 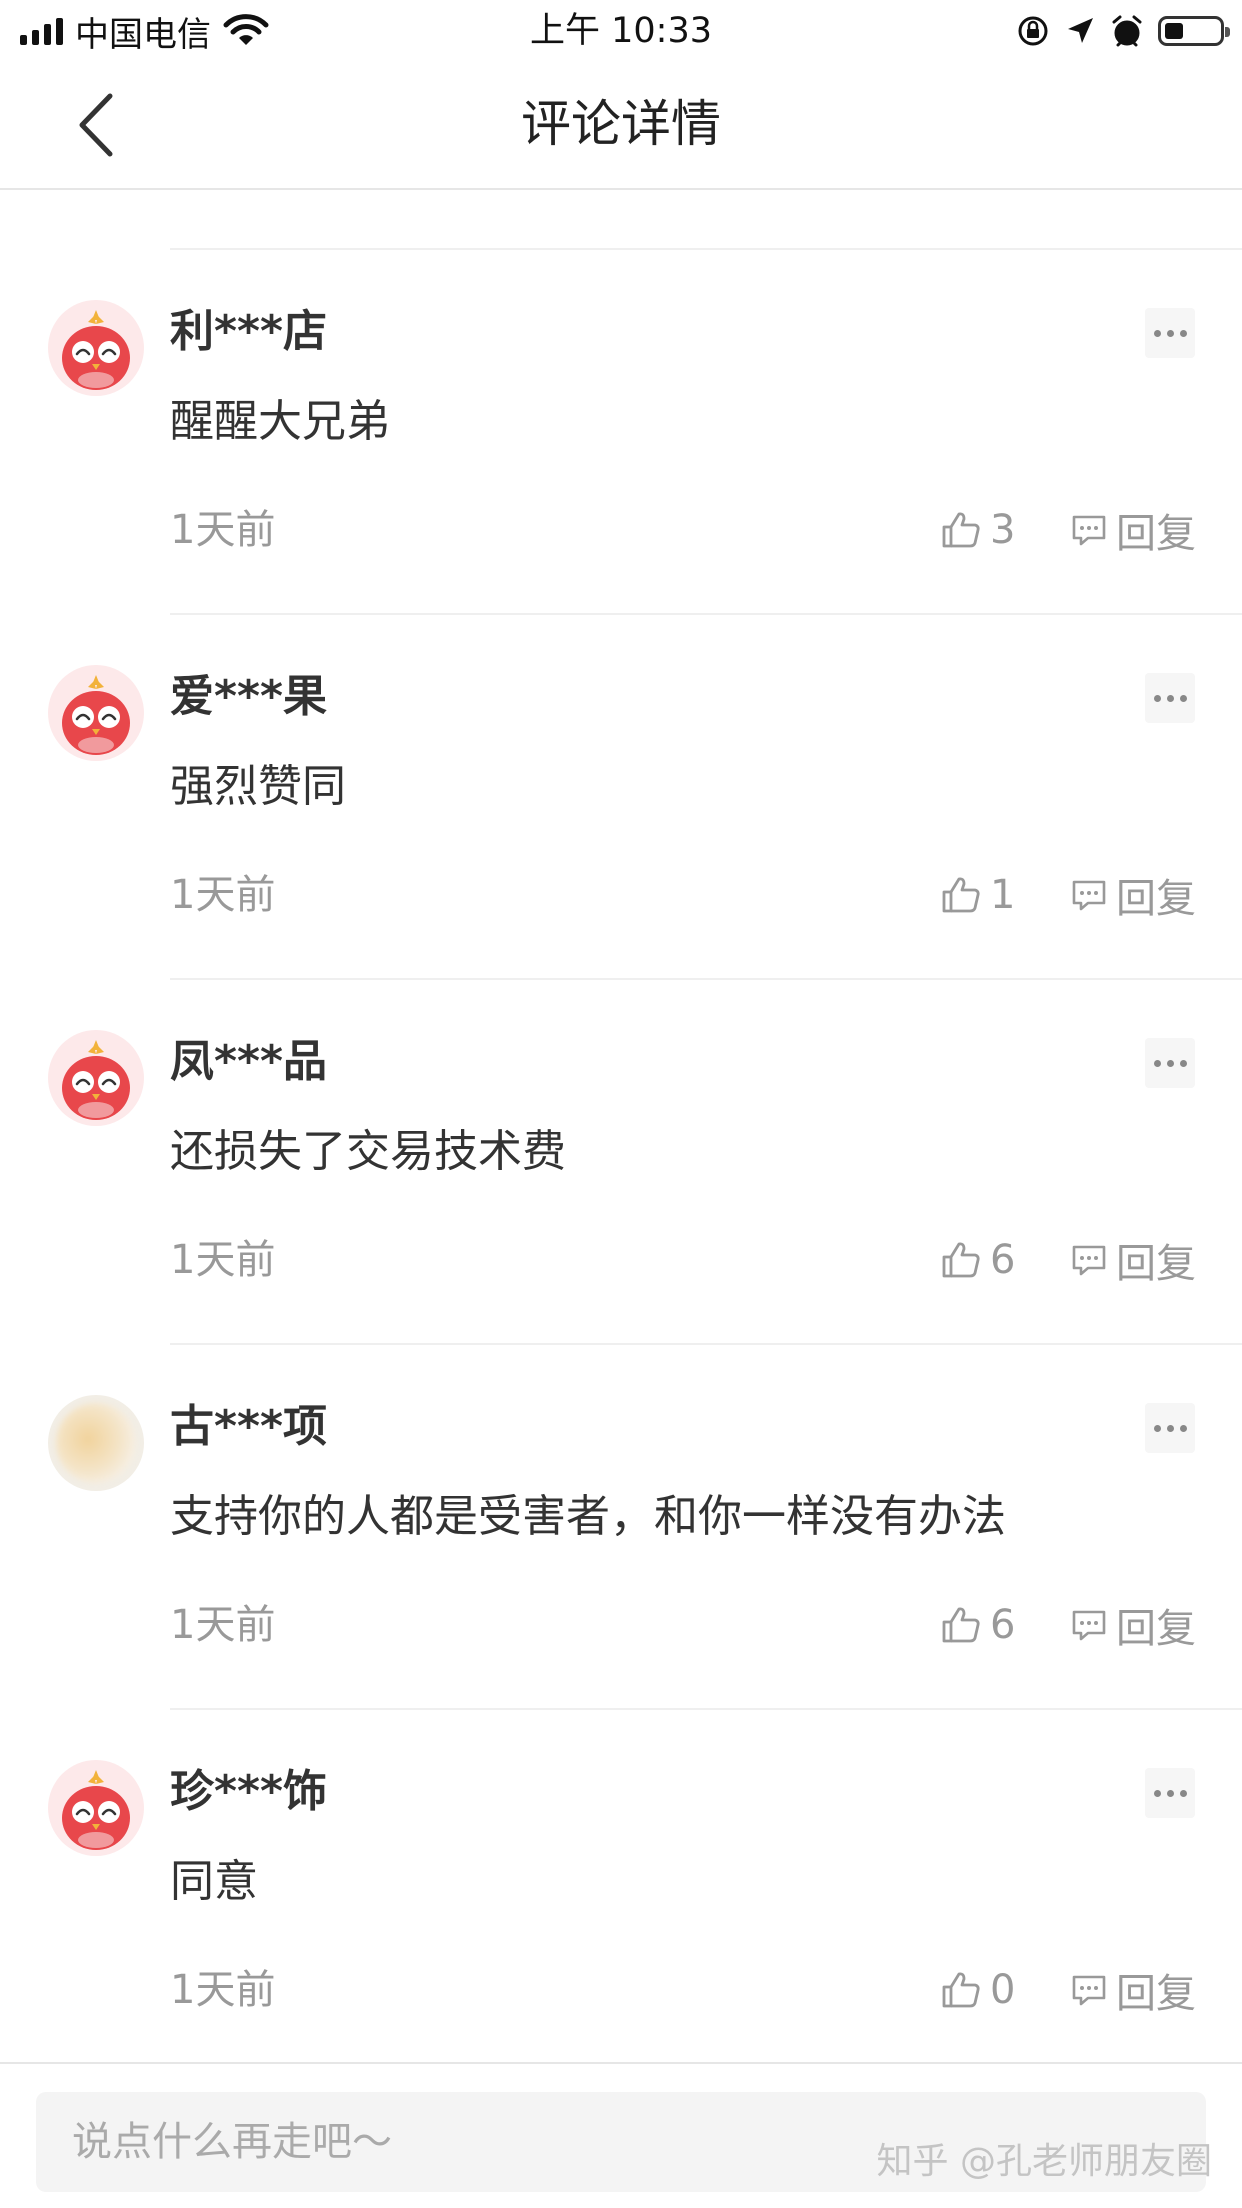 What do you see at coordinates (621, 2135) in the screenshot?
I see `comment-input-bar: 知乎 @孔老师朋友圈` at bounding box center [621, 2135].